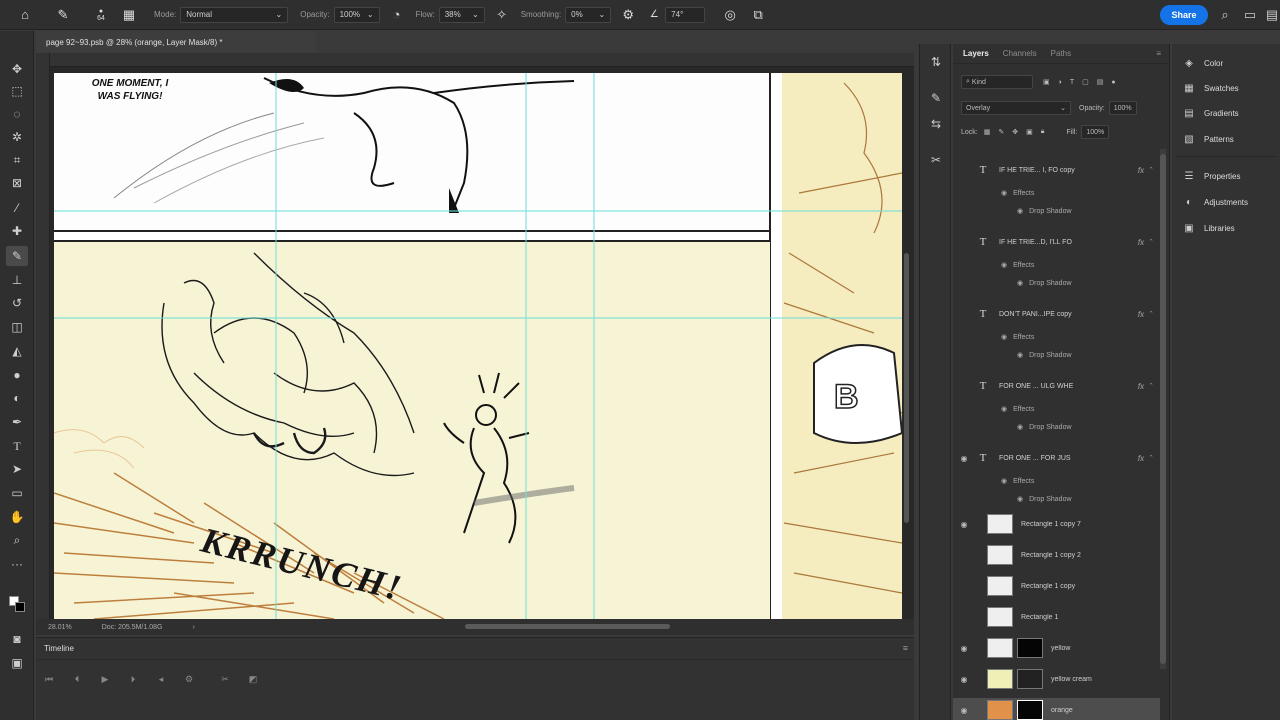 Image resolution: width=1280 pixels, height=720 pixels. I want to click on layer-row: Rectangle 1, so click(1056, 617).